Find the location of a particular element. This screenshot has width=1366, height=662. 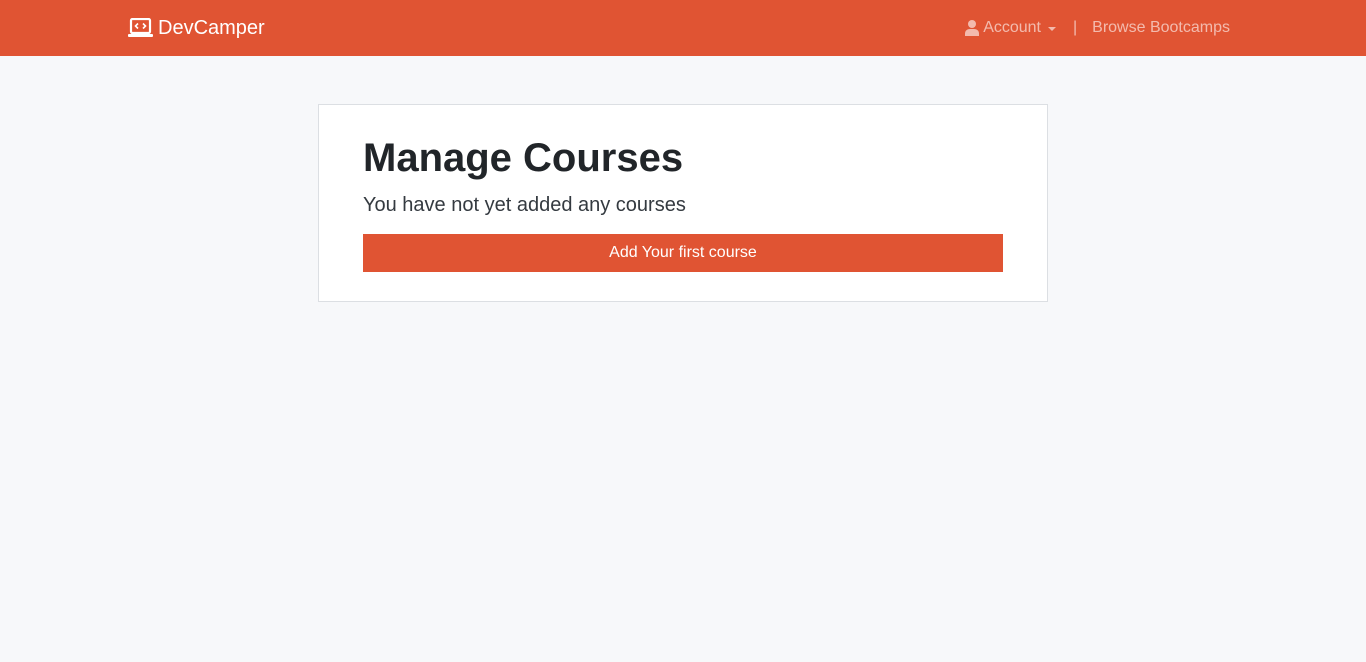

brand-name: DevCamper is located at coordinates (211, 27).